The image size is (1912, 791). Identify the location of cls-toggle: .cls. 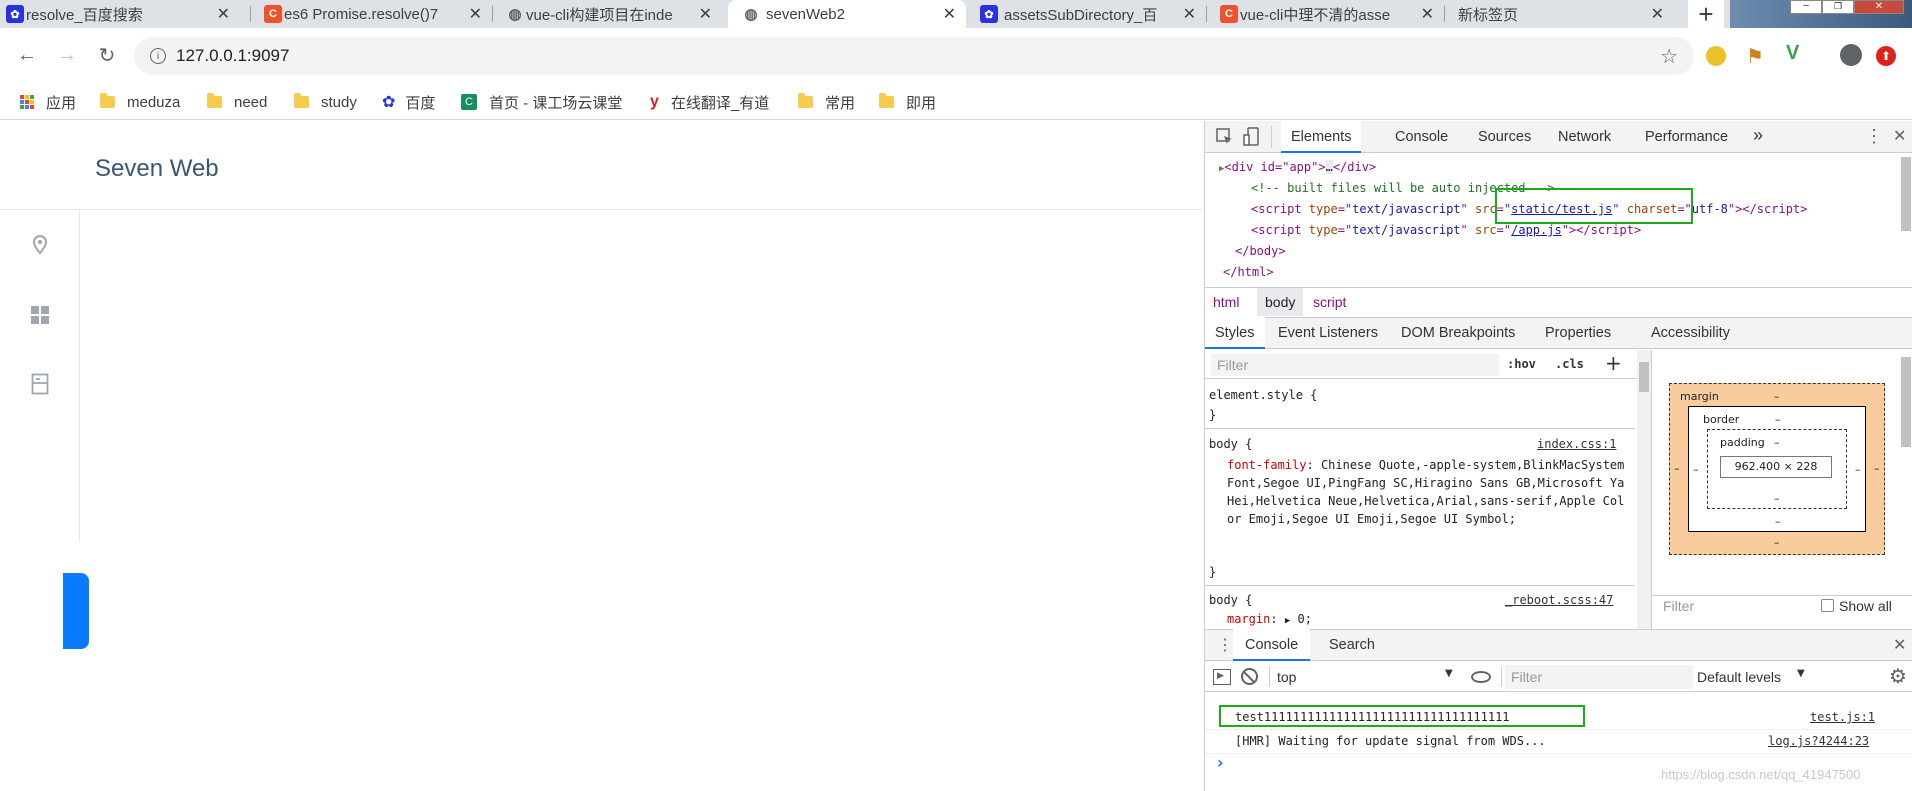
(1569, 364).